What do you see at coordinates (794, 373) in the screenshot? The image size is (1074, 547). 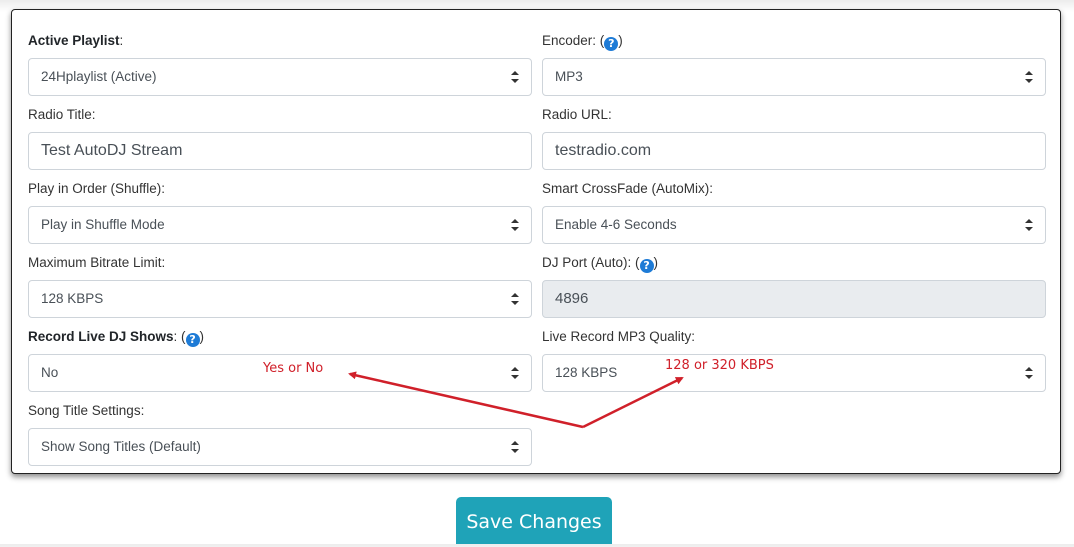 I see `record-quality-select: 128 KBPS` at bounding box center [794, 373].